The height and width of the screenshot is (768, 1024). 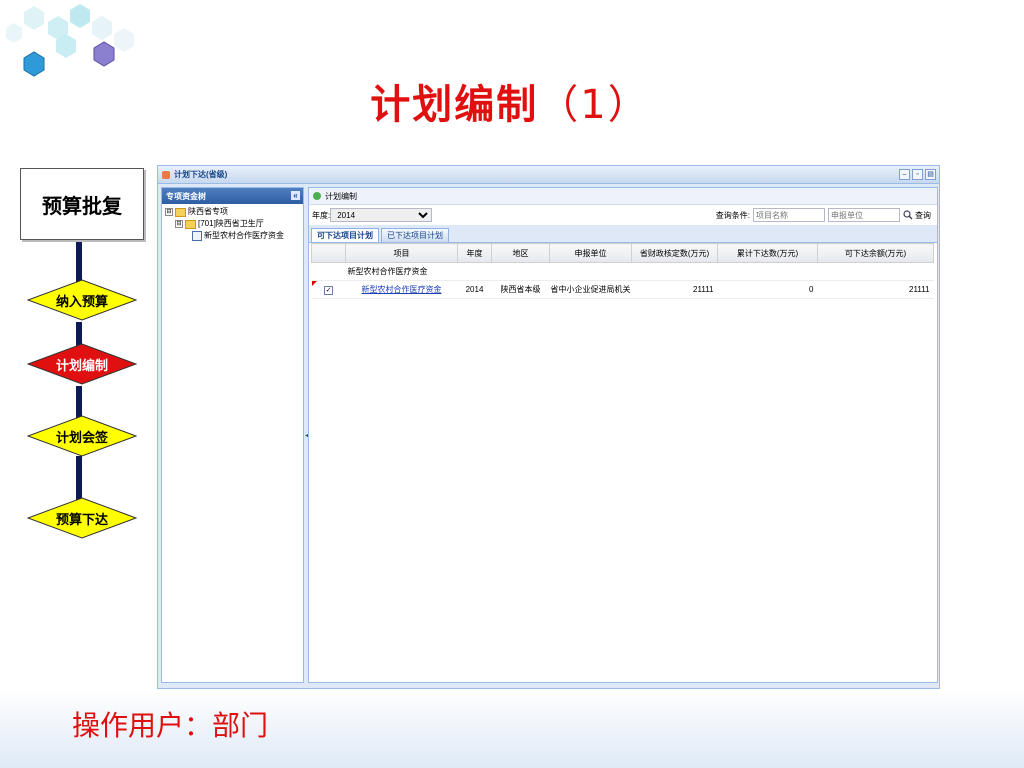 I want to click on tree-node-health-dept: ⊟ [701]陕西省卫生厅, so click(x=232, y=224).